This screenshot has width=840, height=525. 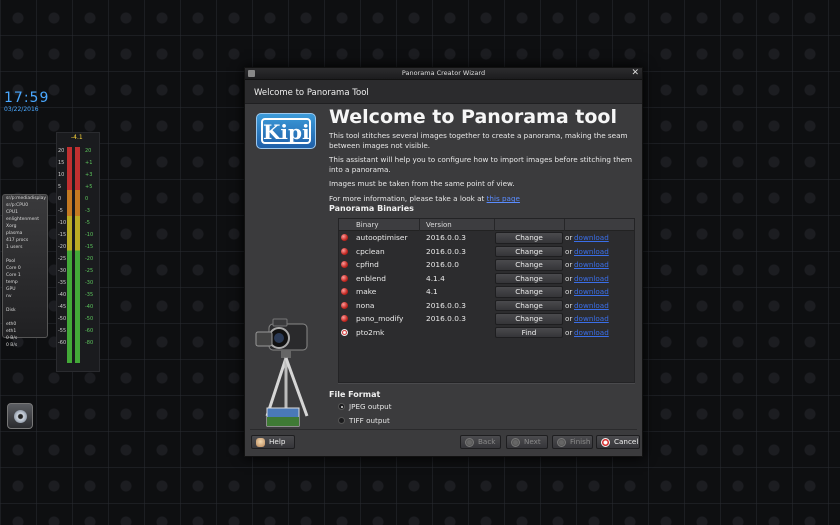 What do you see at coordinates (62, 259) in the screenshot?
I see `vu-scale-tick: -25` at bounding box center [62, 259].